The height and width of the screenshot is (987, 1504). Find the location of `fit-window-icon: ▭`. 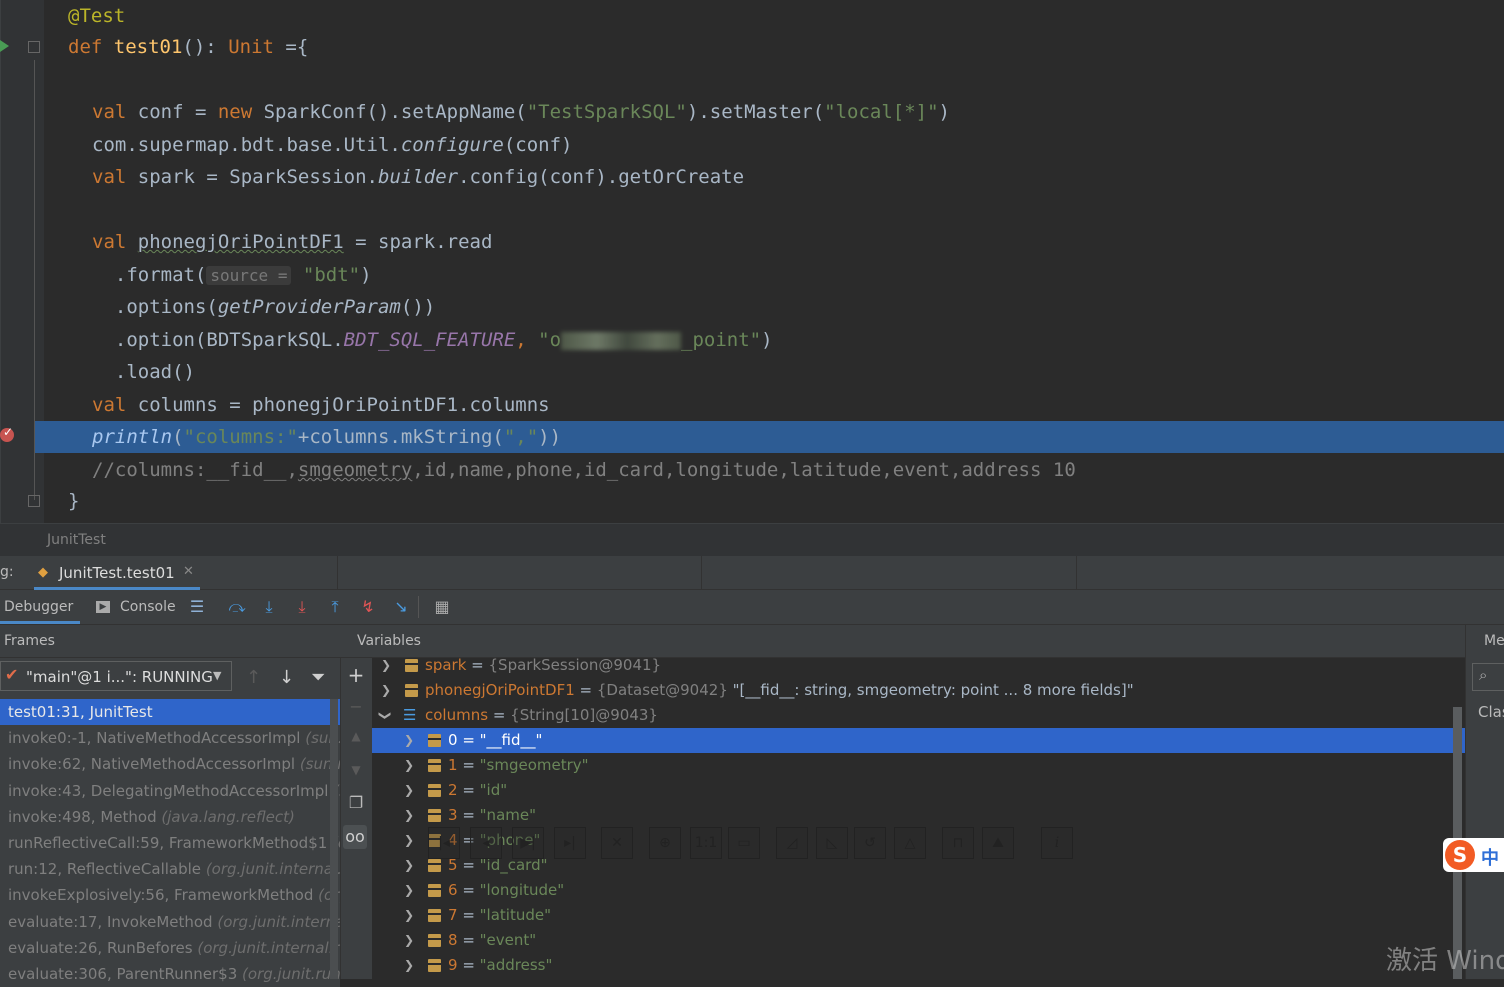

fit-window-icon: ▭ is located at coordinates (744, 843).